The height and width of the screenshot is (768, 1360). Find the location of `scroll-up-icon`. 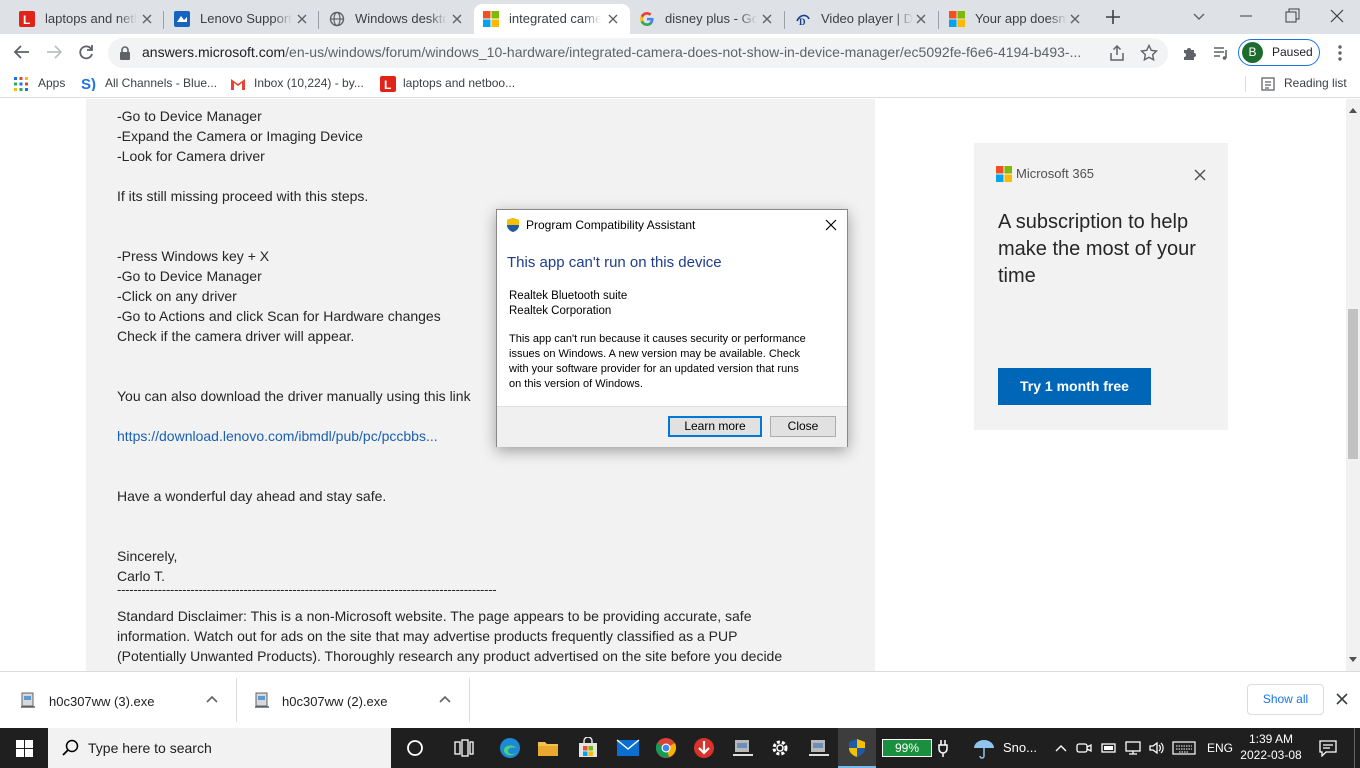

scroll-up-icon is located at coordinates (1353, 110).